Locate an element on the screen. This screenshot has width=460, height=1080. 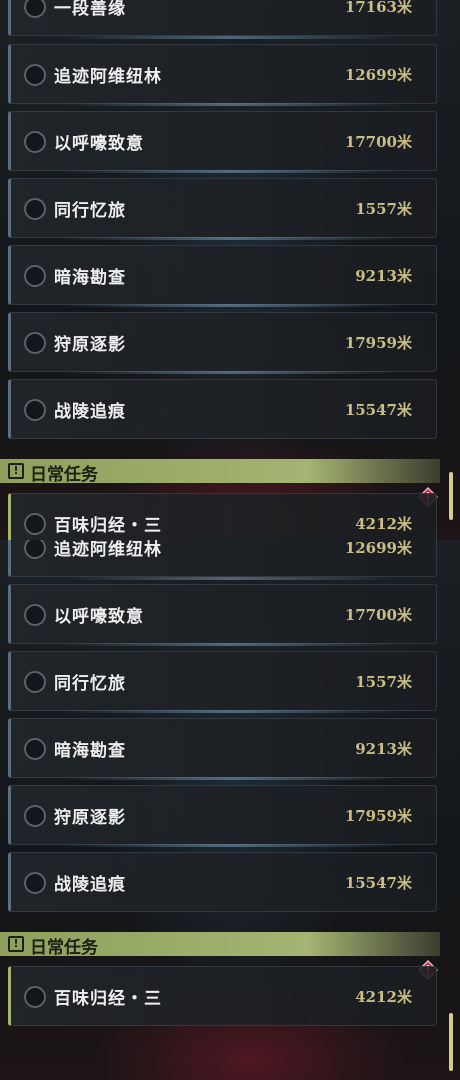
quest-item: 一段善缘 17163米 is located at coordinates (222, 18).